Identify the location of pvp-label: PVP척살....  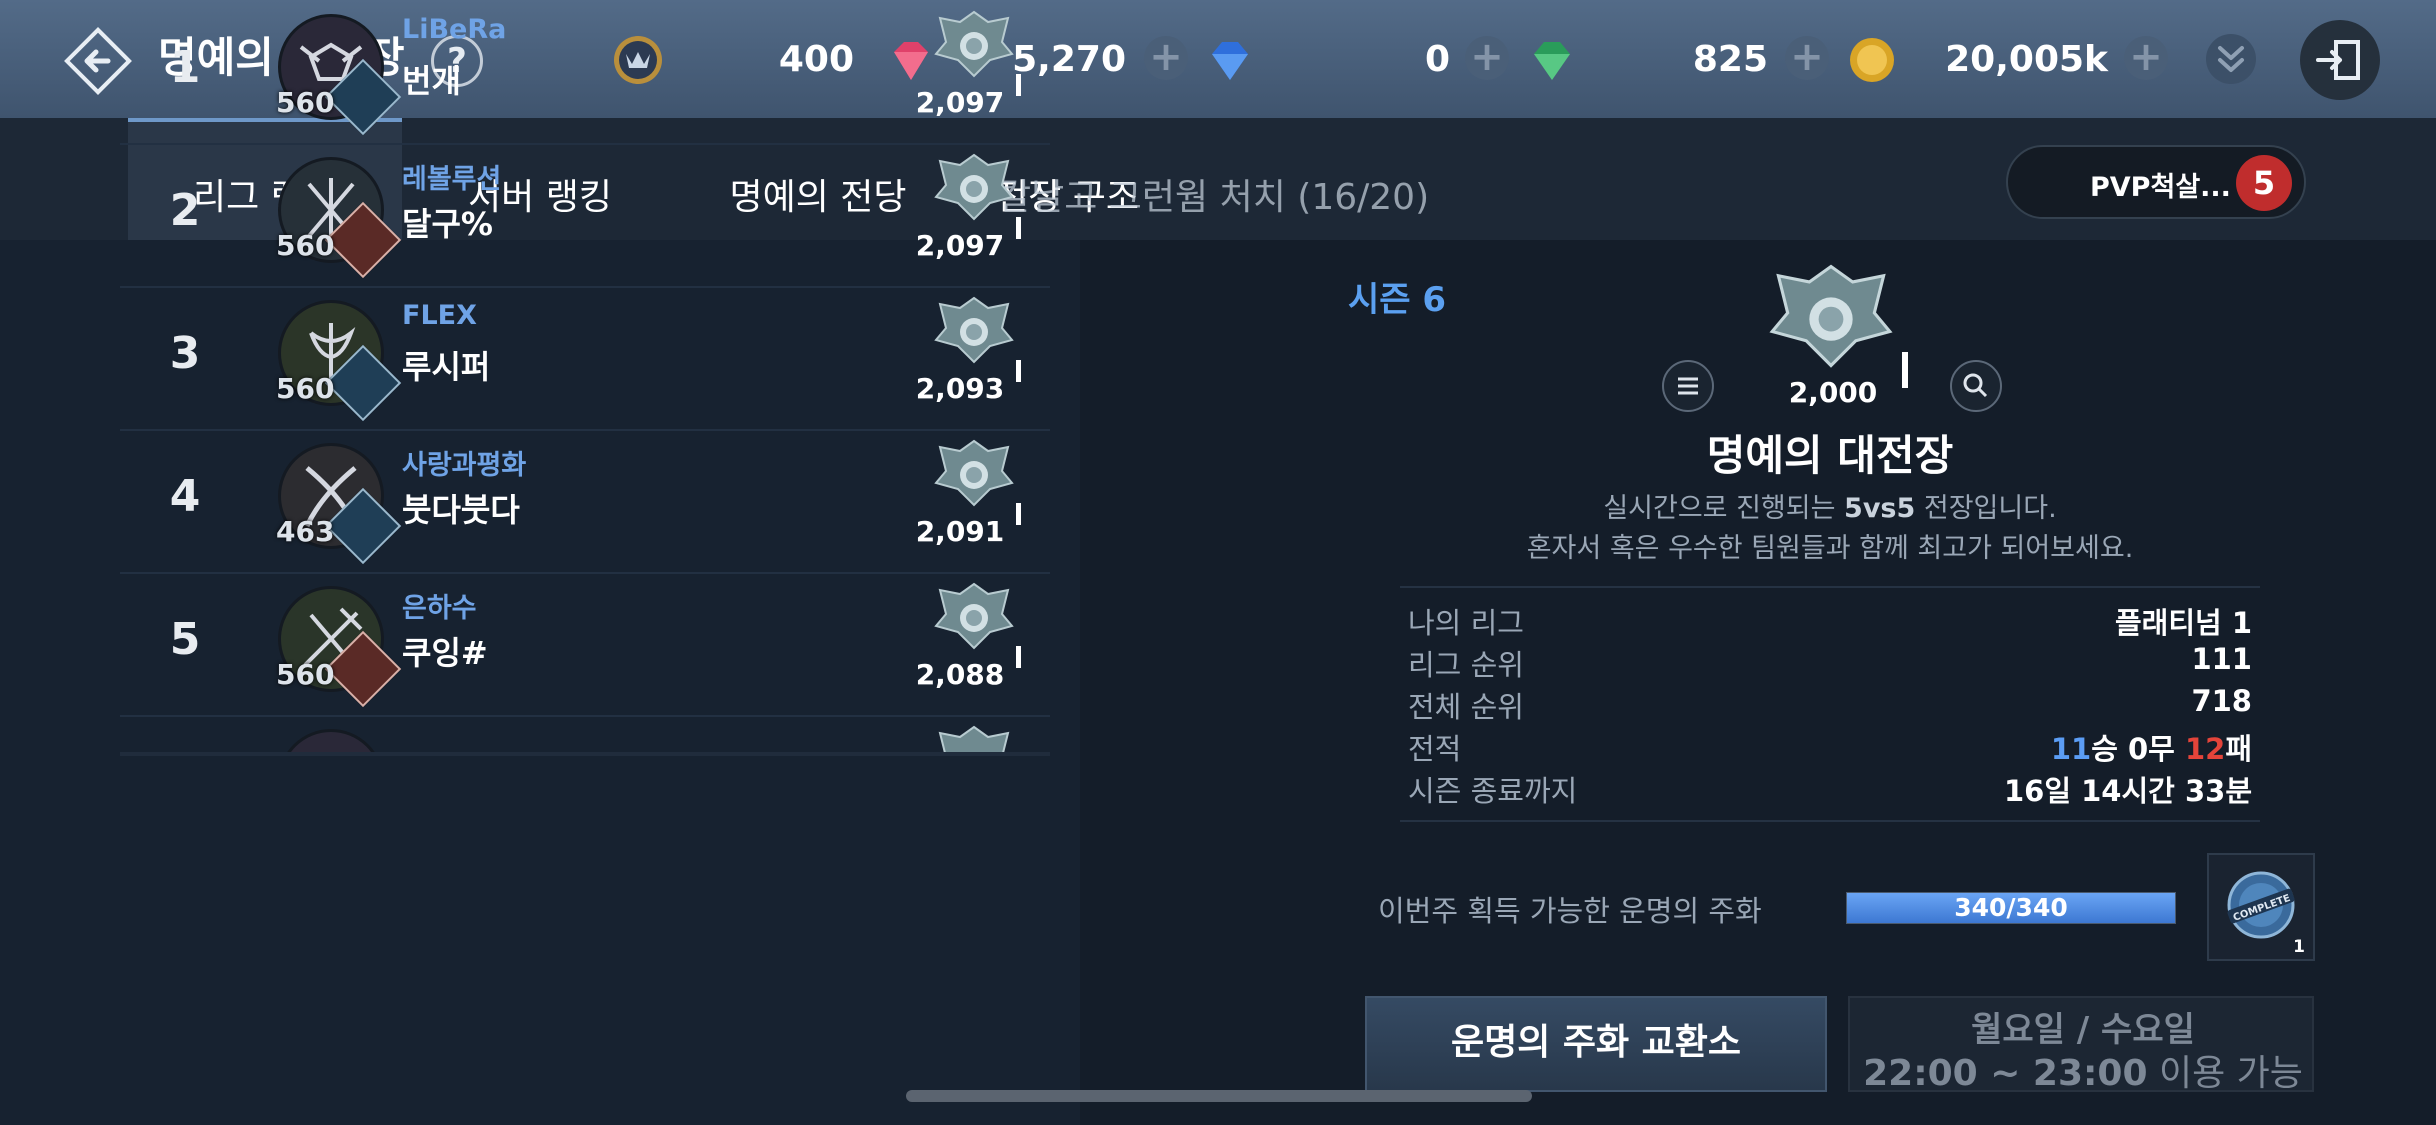
(2160, 187).